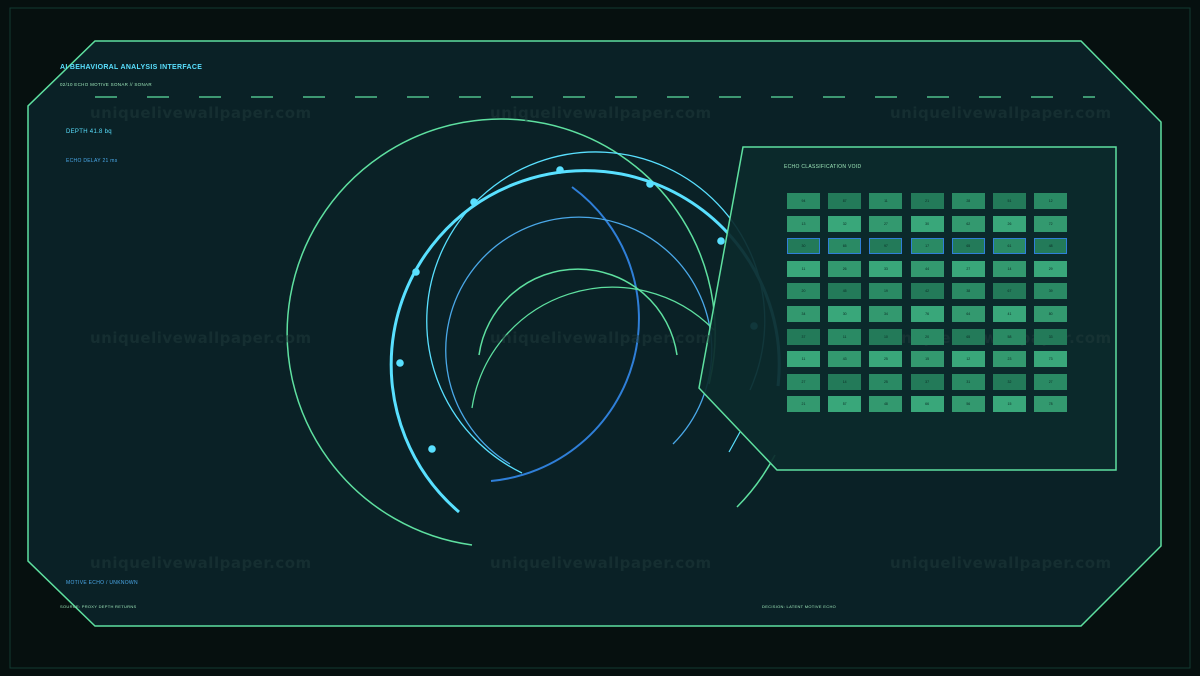  Describe the element at coordinates (1051, 268) in the screenshot. I see `grid-cell: 29` at that location.